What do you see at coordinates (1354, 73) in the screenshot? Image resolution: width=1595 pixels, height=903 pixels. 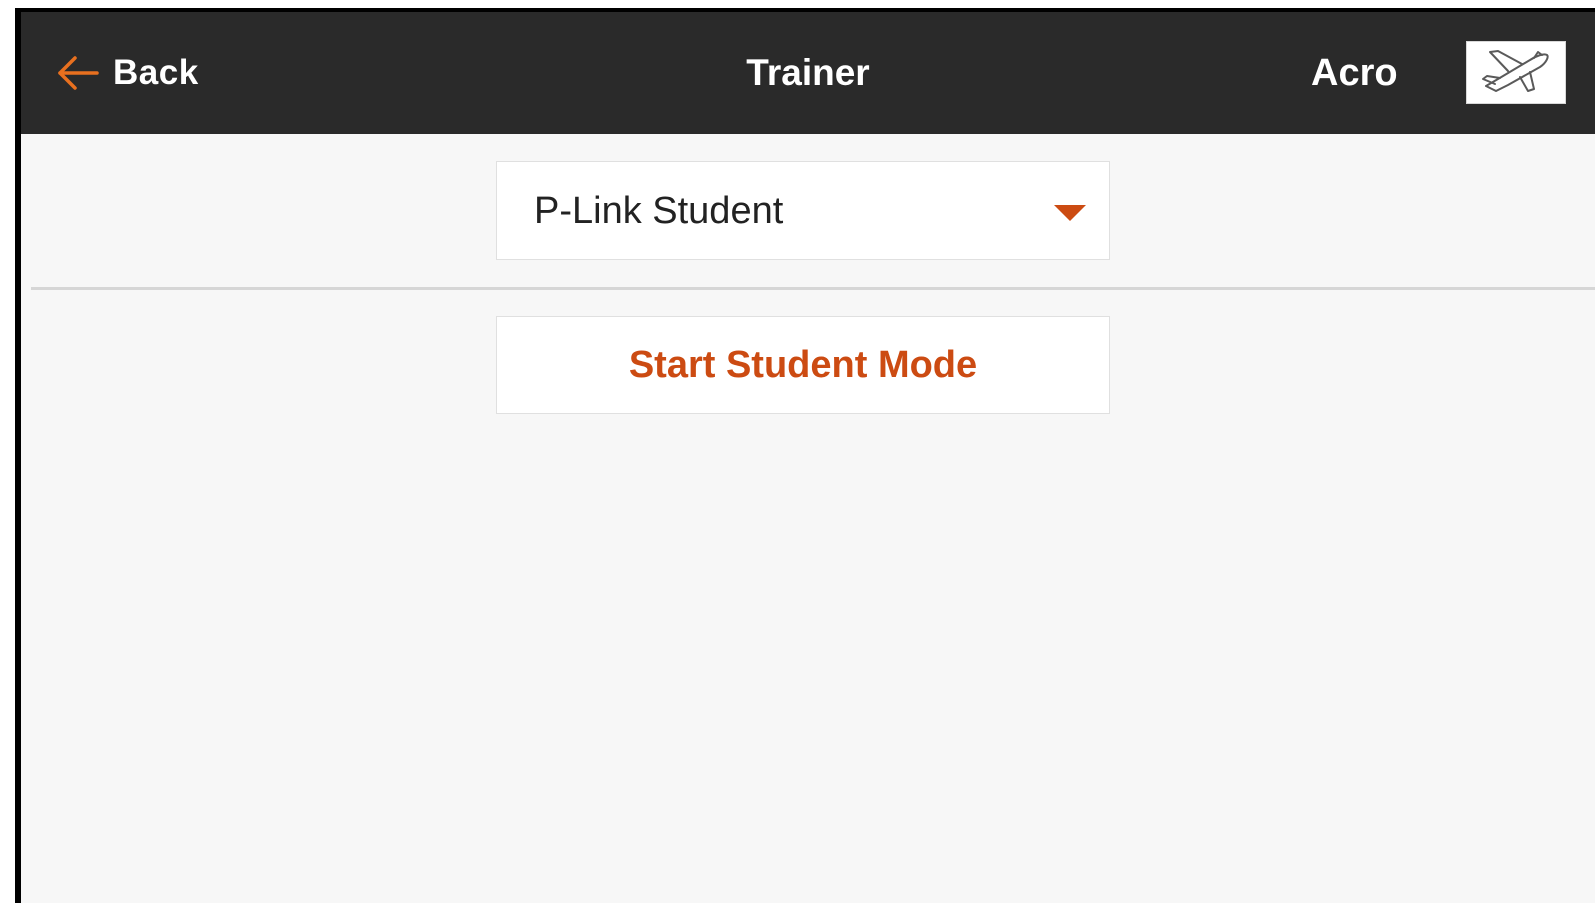 I see `flight-mode-label: Acro` at bounding box center [1354, 73].